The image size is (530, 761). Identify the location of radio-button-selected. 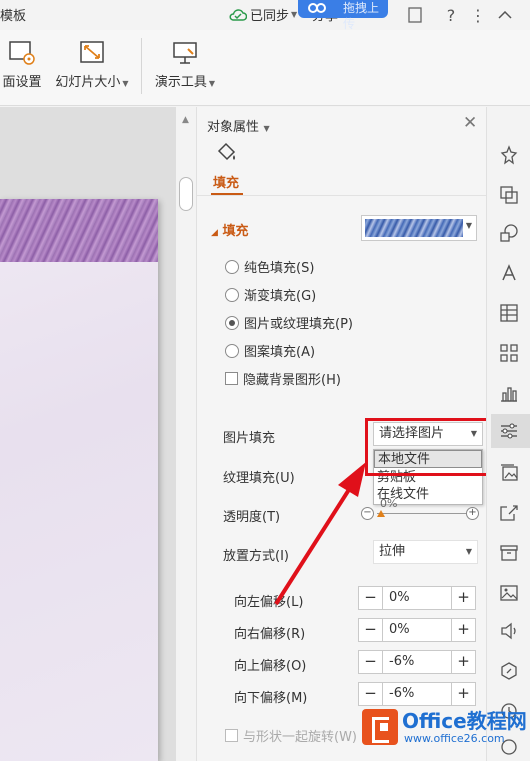
(232, 322).